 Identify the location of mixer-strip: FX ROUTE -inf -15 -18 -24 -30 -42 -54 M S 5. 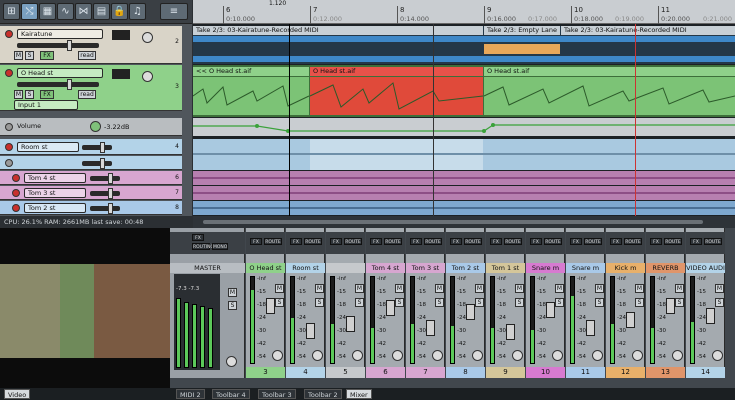
(345, 303).